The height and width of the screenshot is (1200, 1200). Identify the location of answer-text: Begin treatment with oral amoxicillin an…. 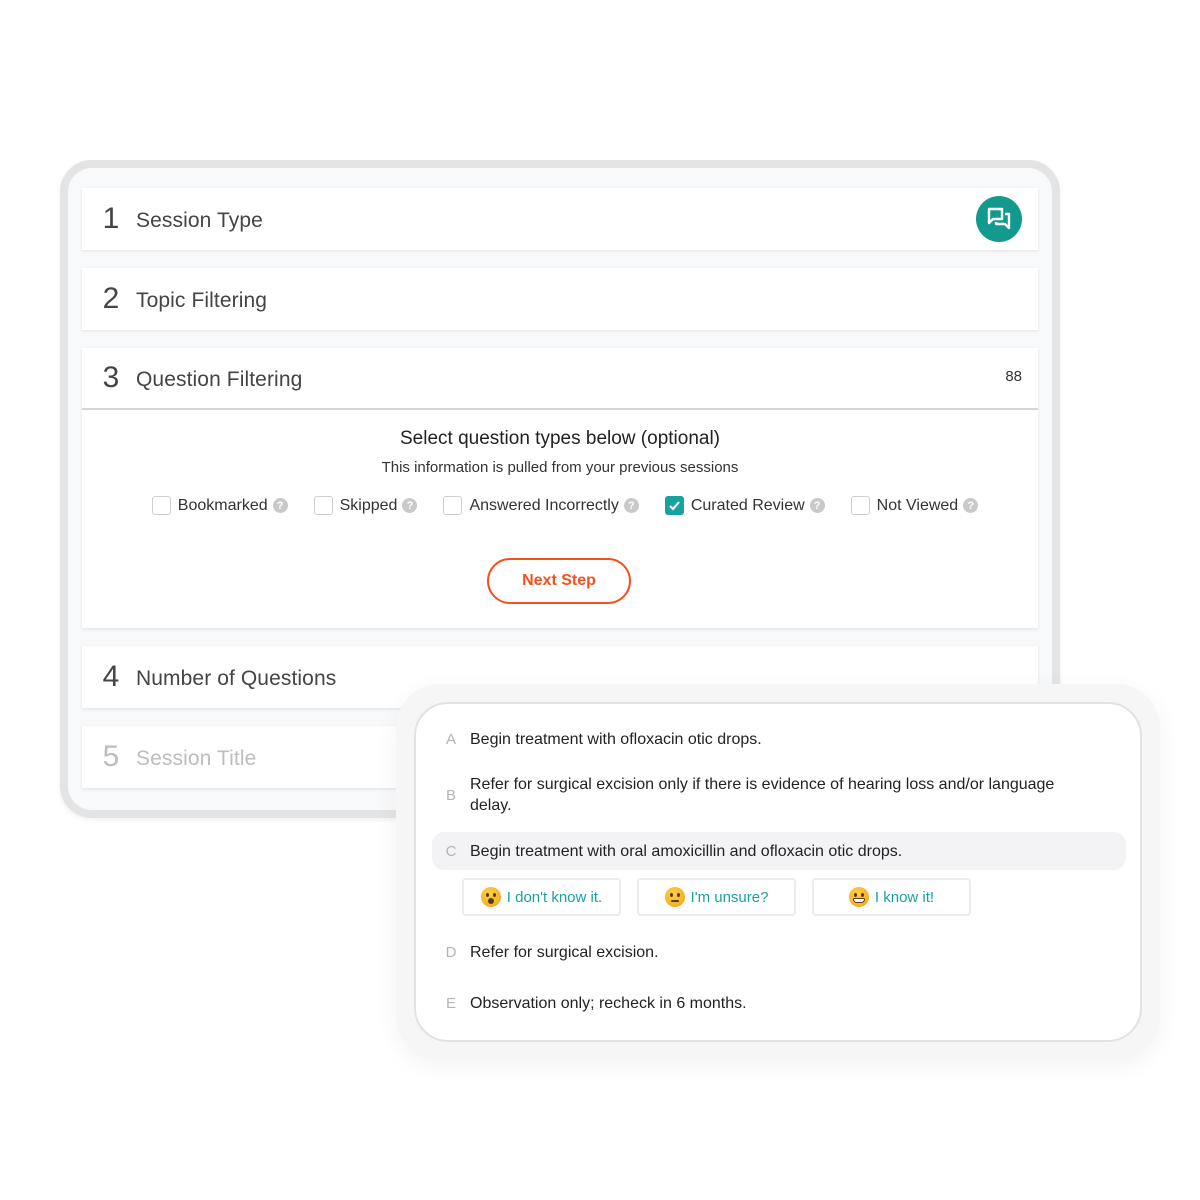
(686, 851).